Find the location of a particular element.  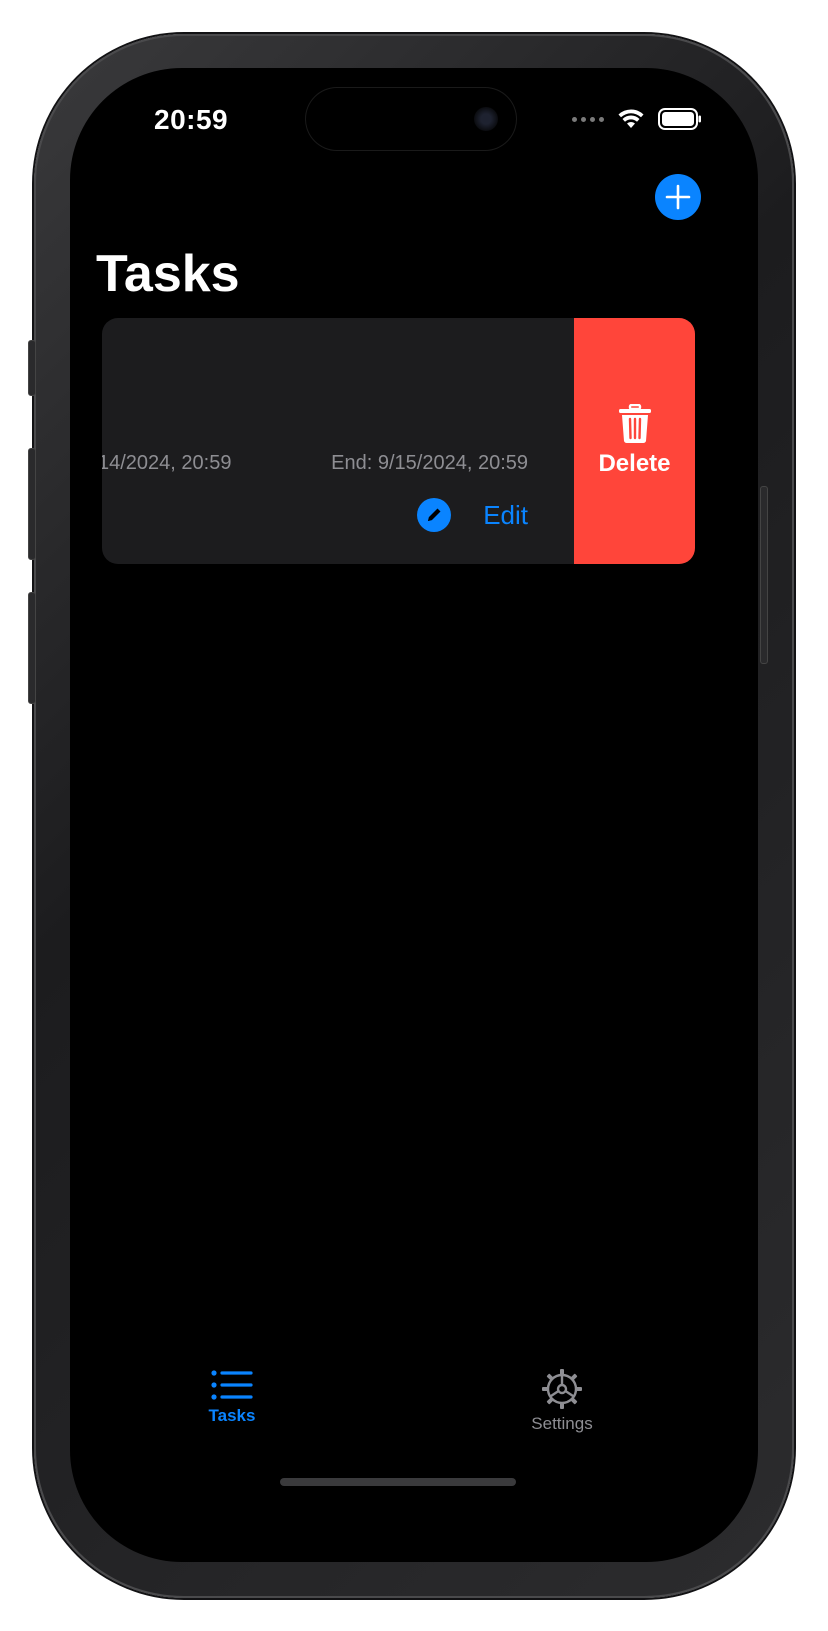

delete-button: Delete is located at coordinates (634, 441).